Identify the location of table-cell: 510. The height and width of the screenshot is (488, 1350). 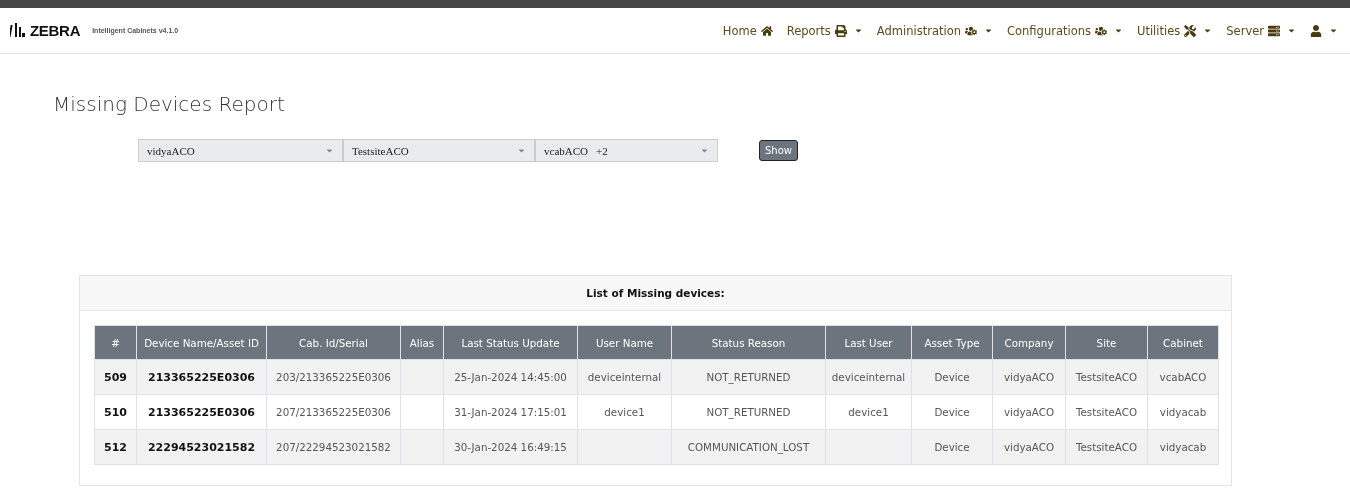
(115, 412).